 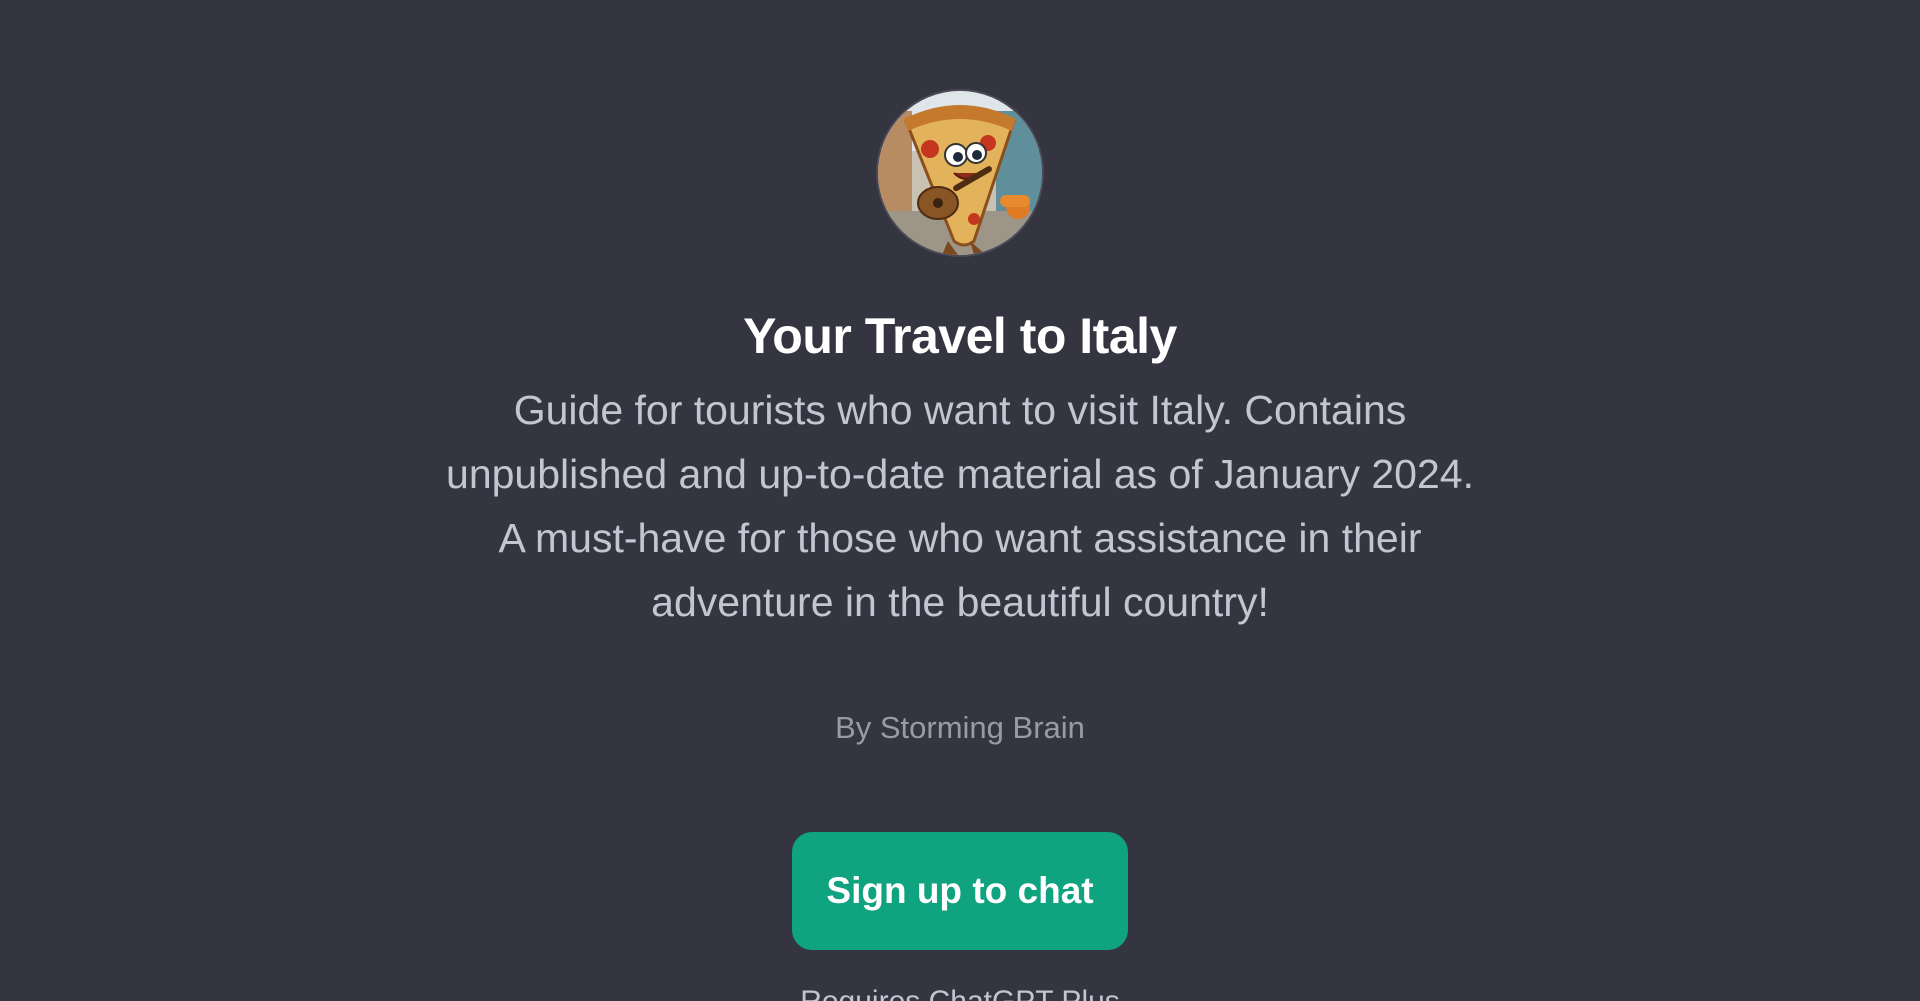 I want to click on gpt-title: Your Travel to Italy, so click(x=960, y=336).